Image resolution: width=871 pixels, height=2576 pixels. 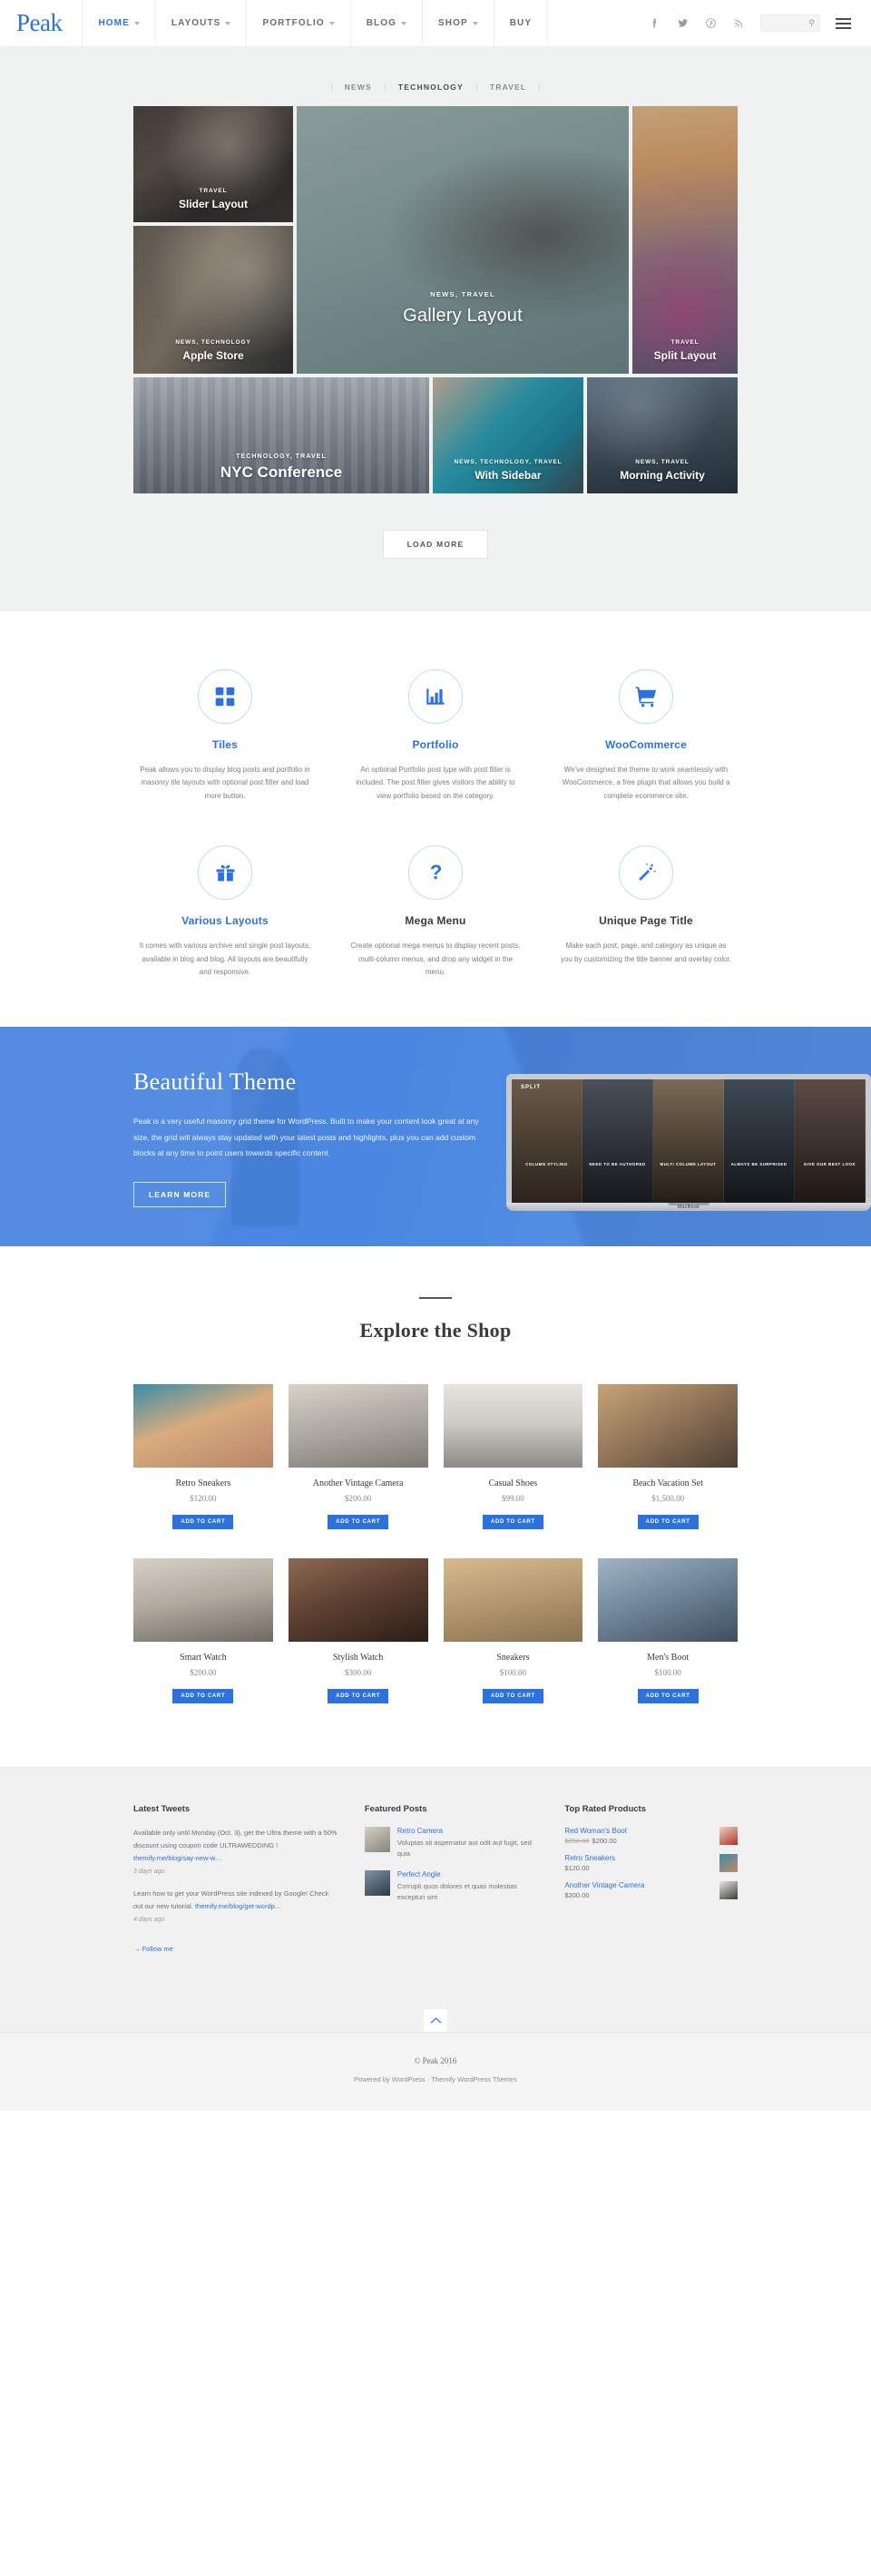 I want to click on product-price: $300.00, so click(x=358, y=1673).